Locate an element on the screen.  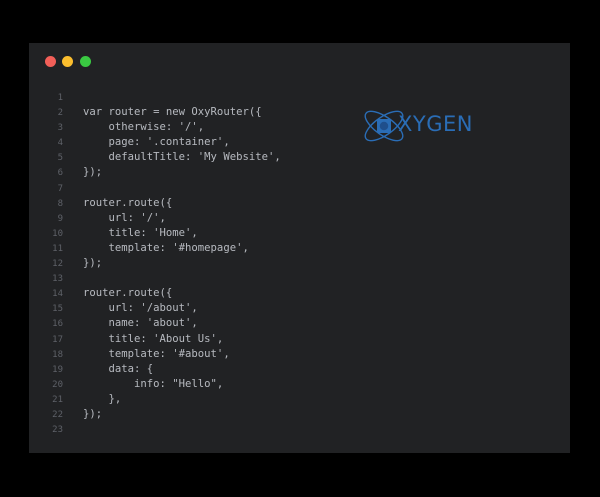
line-number: 8 is located at coordinates (60, 203).